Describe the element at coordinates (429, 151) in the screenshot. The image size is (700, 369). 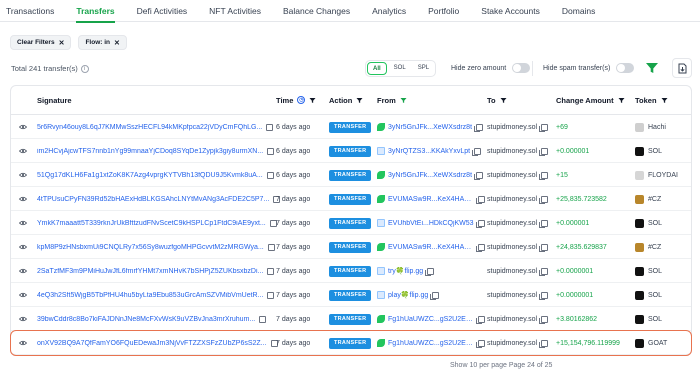
I see `from-address-link: 3yNrQTZS3...KKAkYxvLpt` at that location.